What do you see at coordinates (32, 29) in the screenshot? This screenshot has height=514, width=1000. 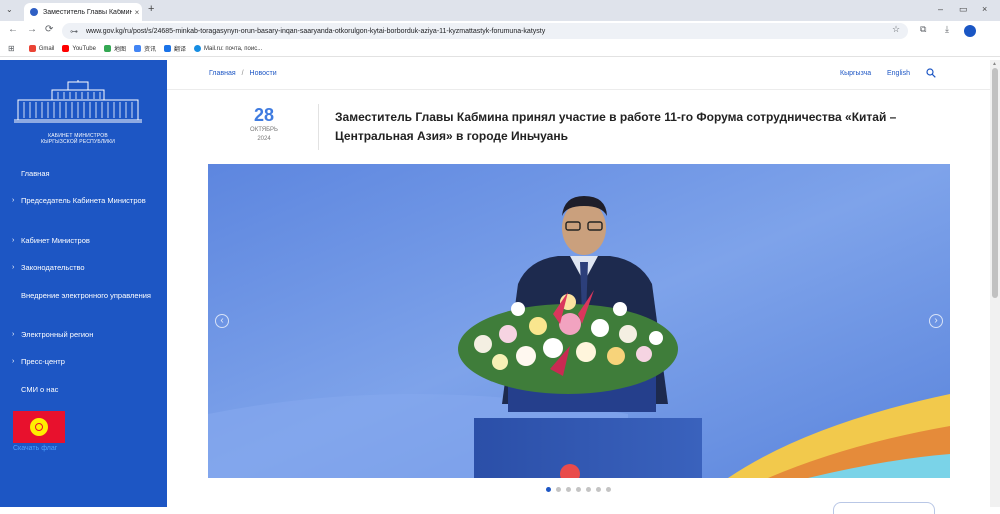 I see `forward-button: →` at bounding box center [32, 29].